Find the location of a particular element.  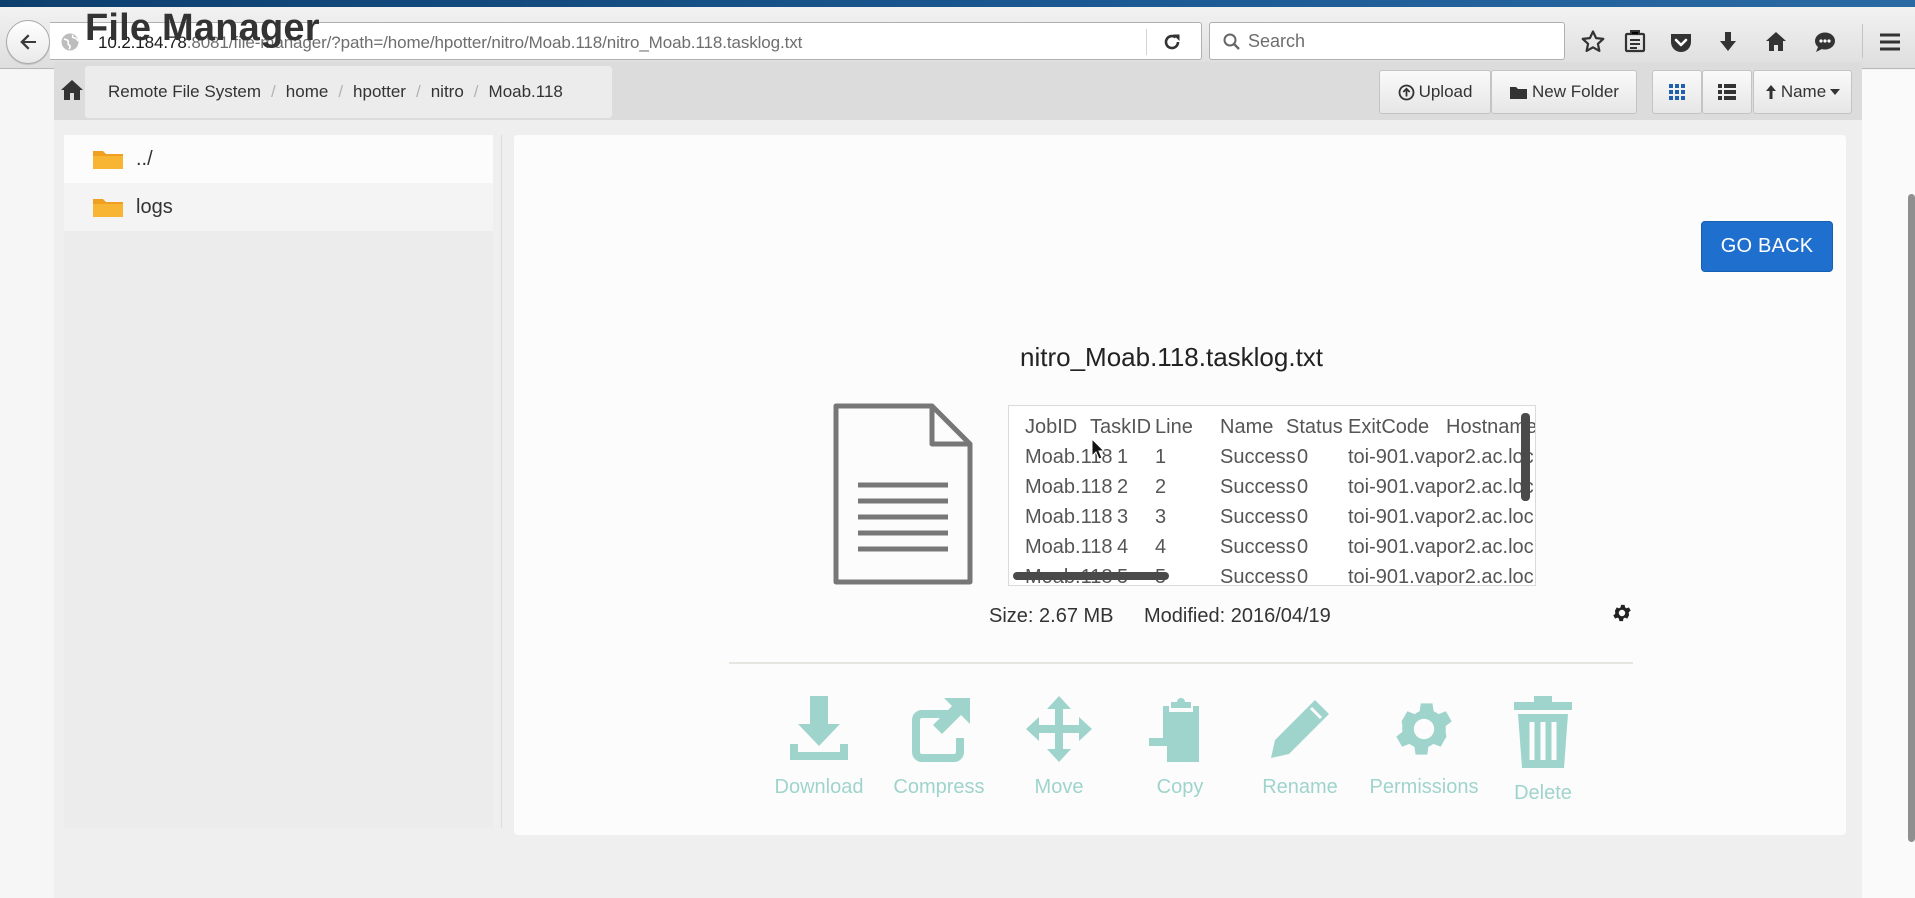

preview-header: Line is located at coordinates (1174, 427).